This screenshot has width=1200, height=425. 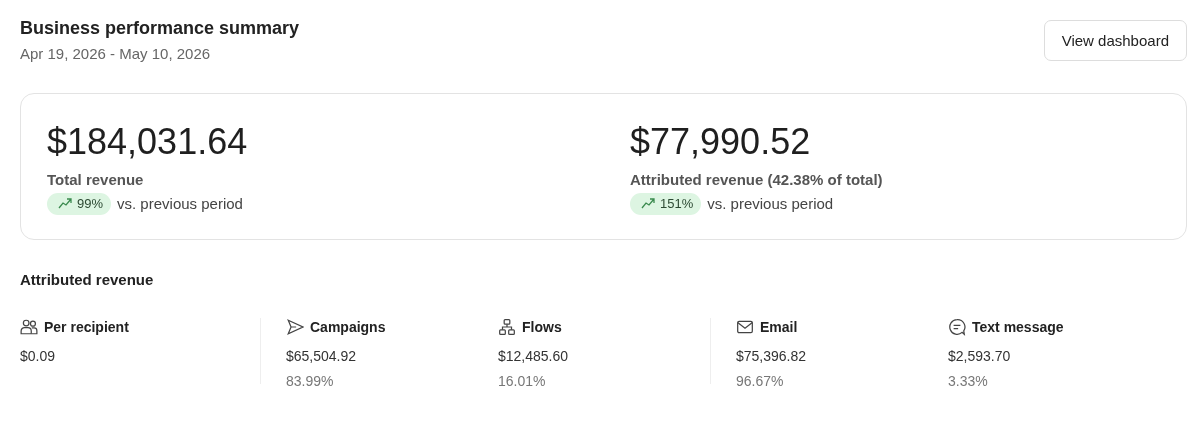 What do you see at coordinates (148, 142) in the screenshot?
I see `revenue-amount: $184,031.64` at bounding box center [148, 142].